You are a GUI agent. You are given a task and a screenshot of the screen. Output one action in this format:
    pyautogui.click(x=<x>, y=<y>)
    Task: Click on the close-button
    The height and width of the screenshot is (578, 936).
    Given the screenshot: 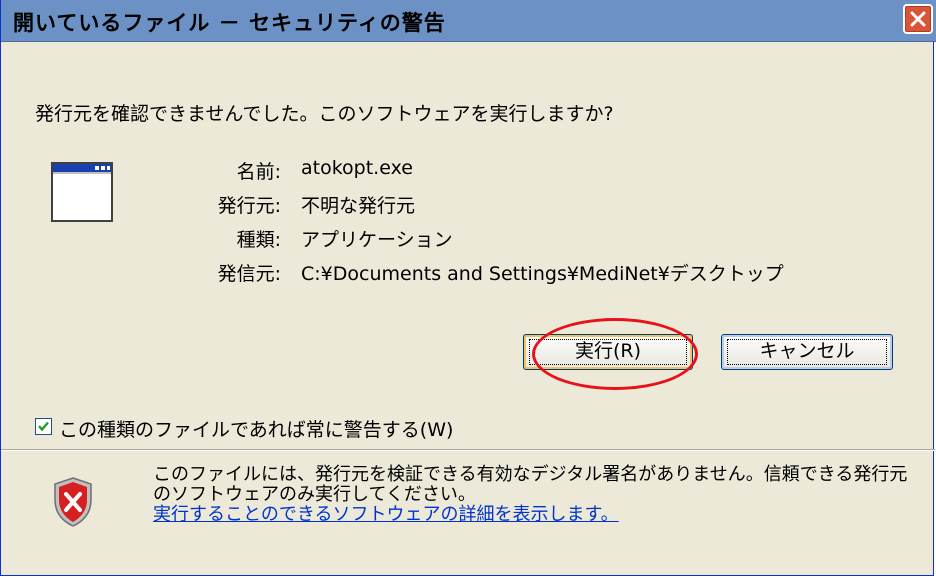 What is the action you would take?
    pyautogui.click(x=918, y=19)
    